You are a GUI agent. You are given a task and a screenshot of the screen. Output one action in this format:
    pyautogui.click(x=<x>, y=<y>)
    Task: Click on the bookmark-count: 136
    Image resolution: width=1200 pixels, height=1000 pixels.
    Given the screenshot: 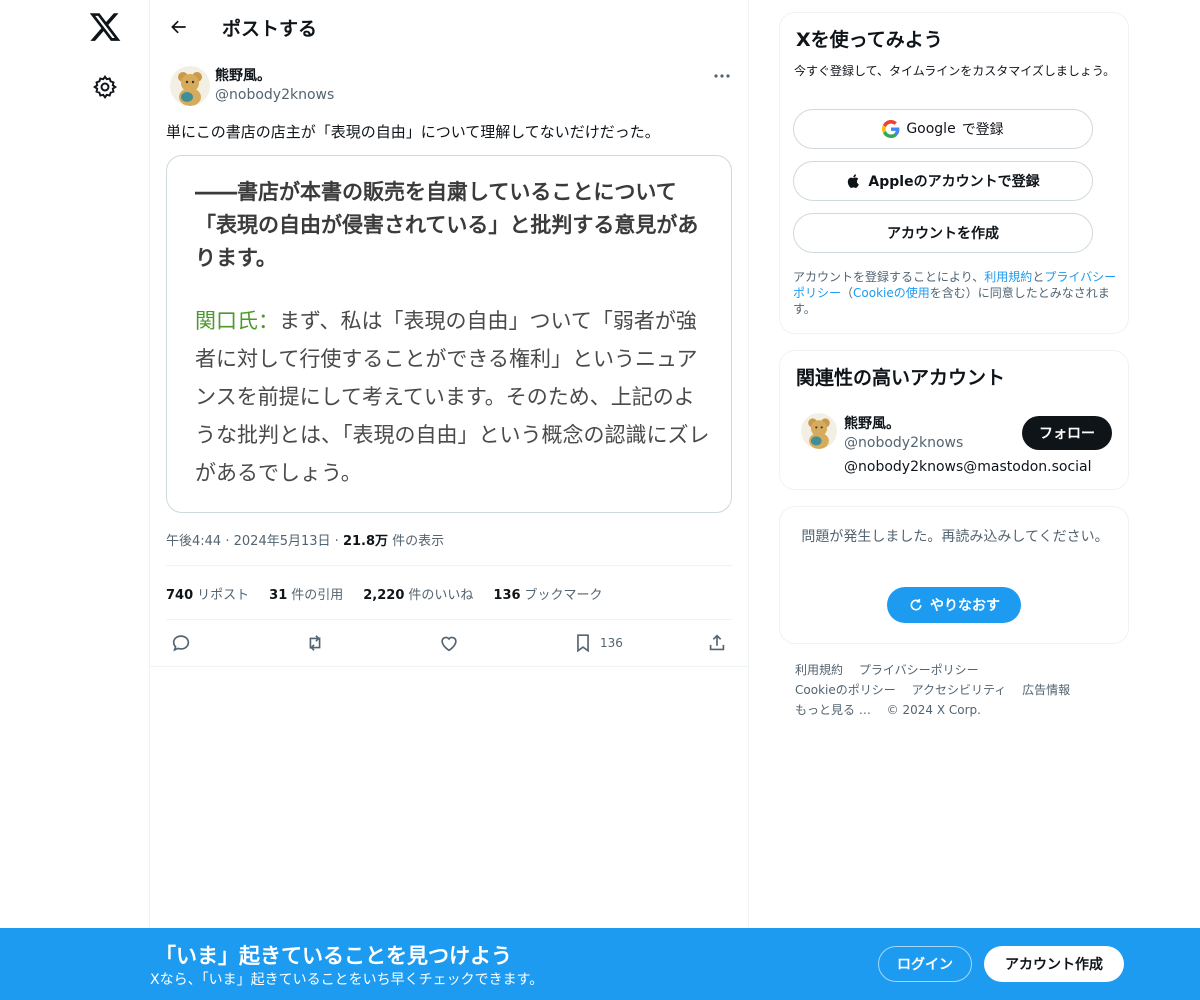 What is the action you would take?
    pyautogui.click(x=611, y=643)
    